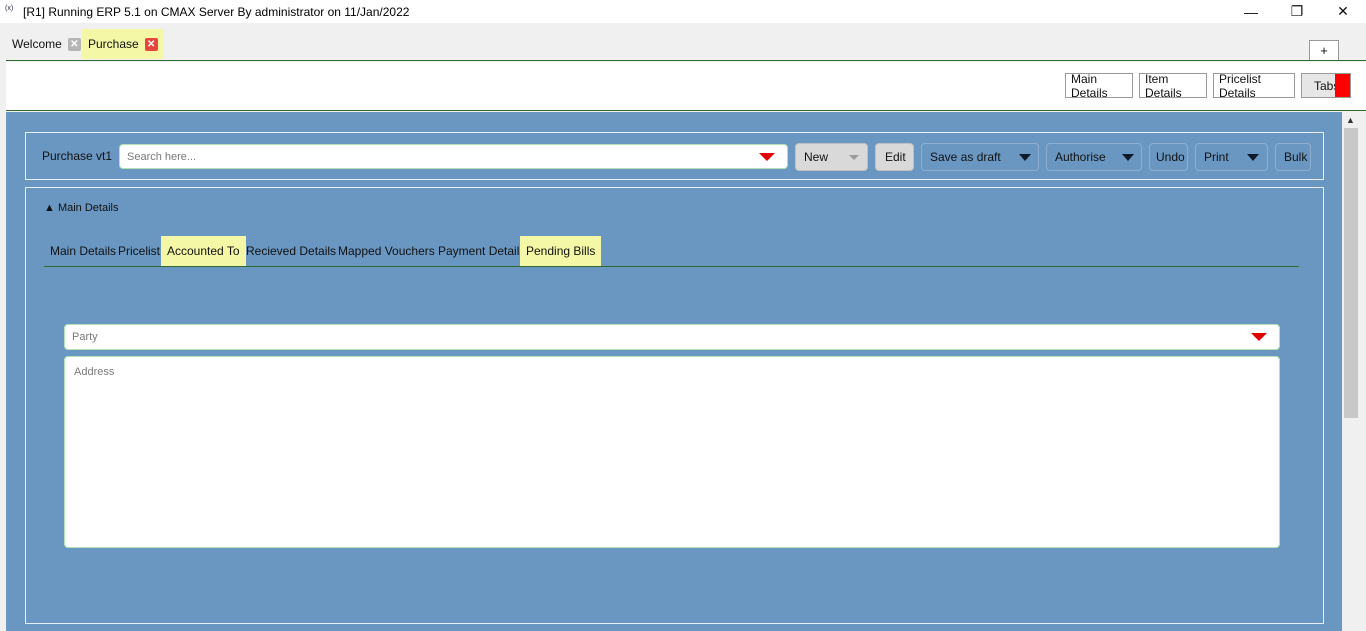 The height and width of the screenshot is (631, 1366). What do you see at coordinates (83, 251) in the screenshot?
I see `subtab-main-details: Main Details` at bounding box center [83, 251].